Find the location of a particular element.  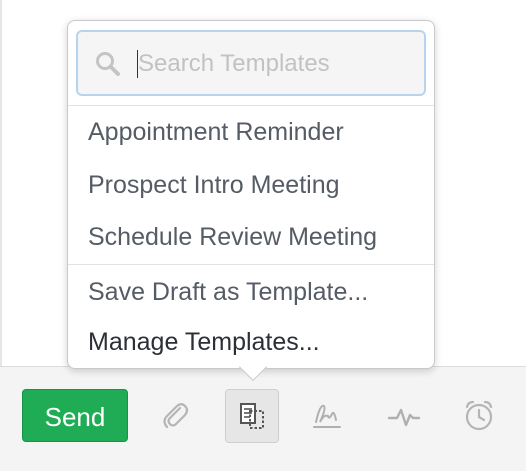

activity-button is located at coordinates (404, 416).